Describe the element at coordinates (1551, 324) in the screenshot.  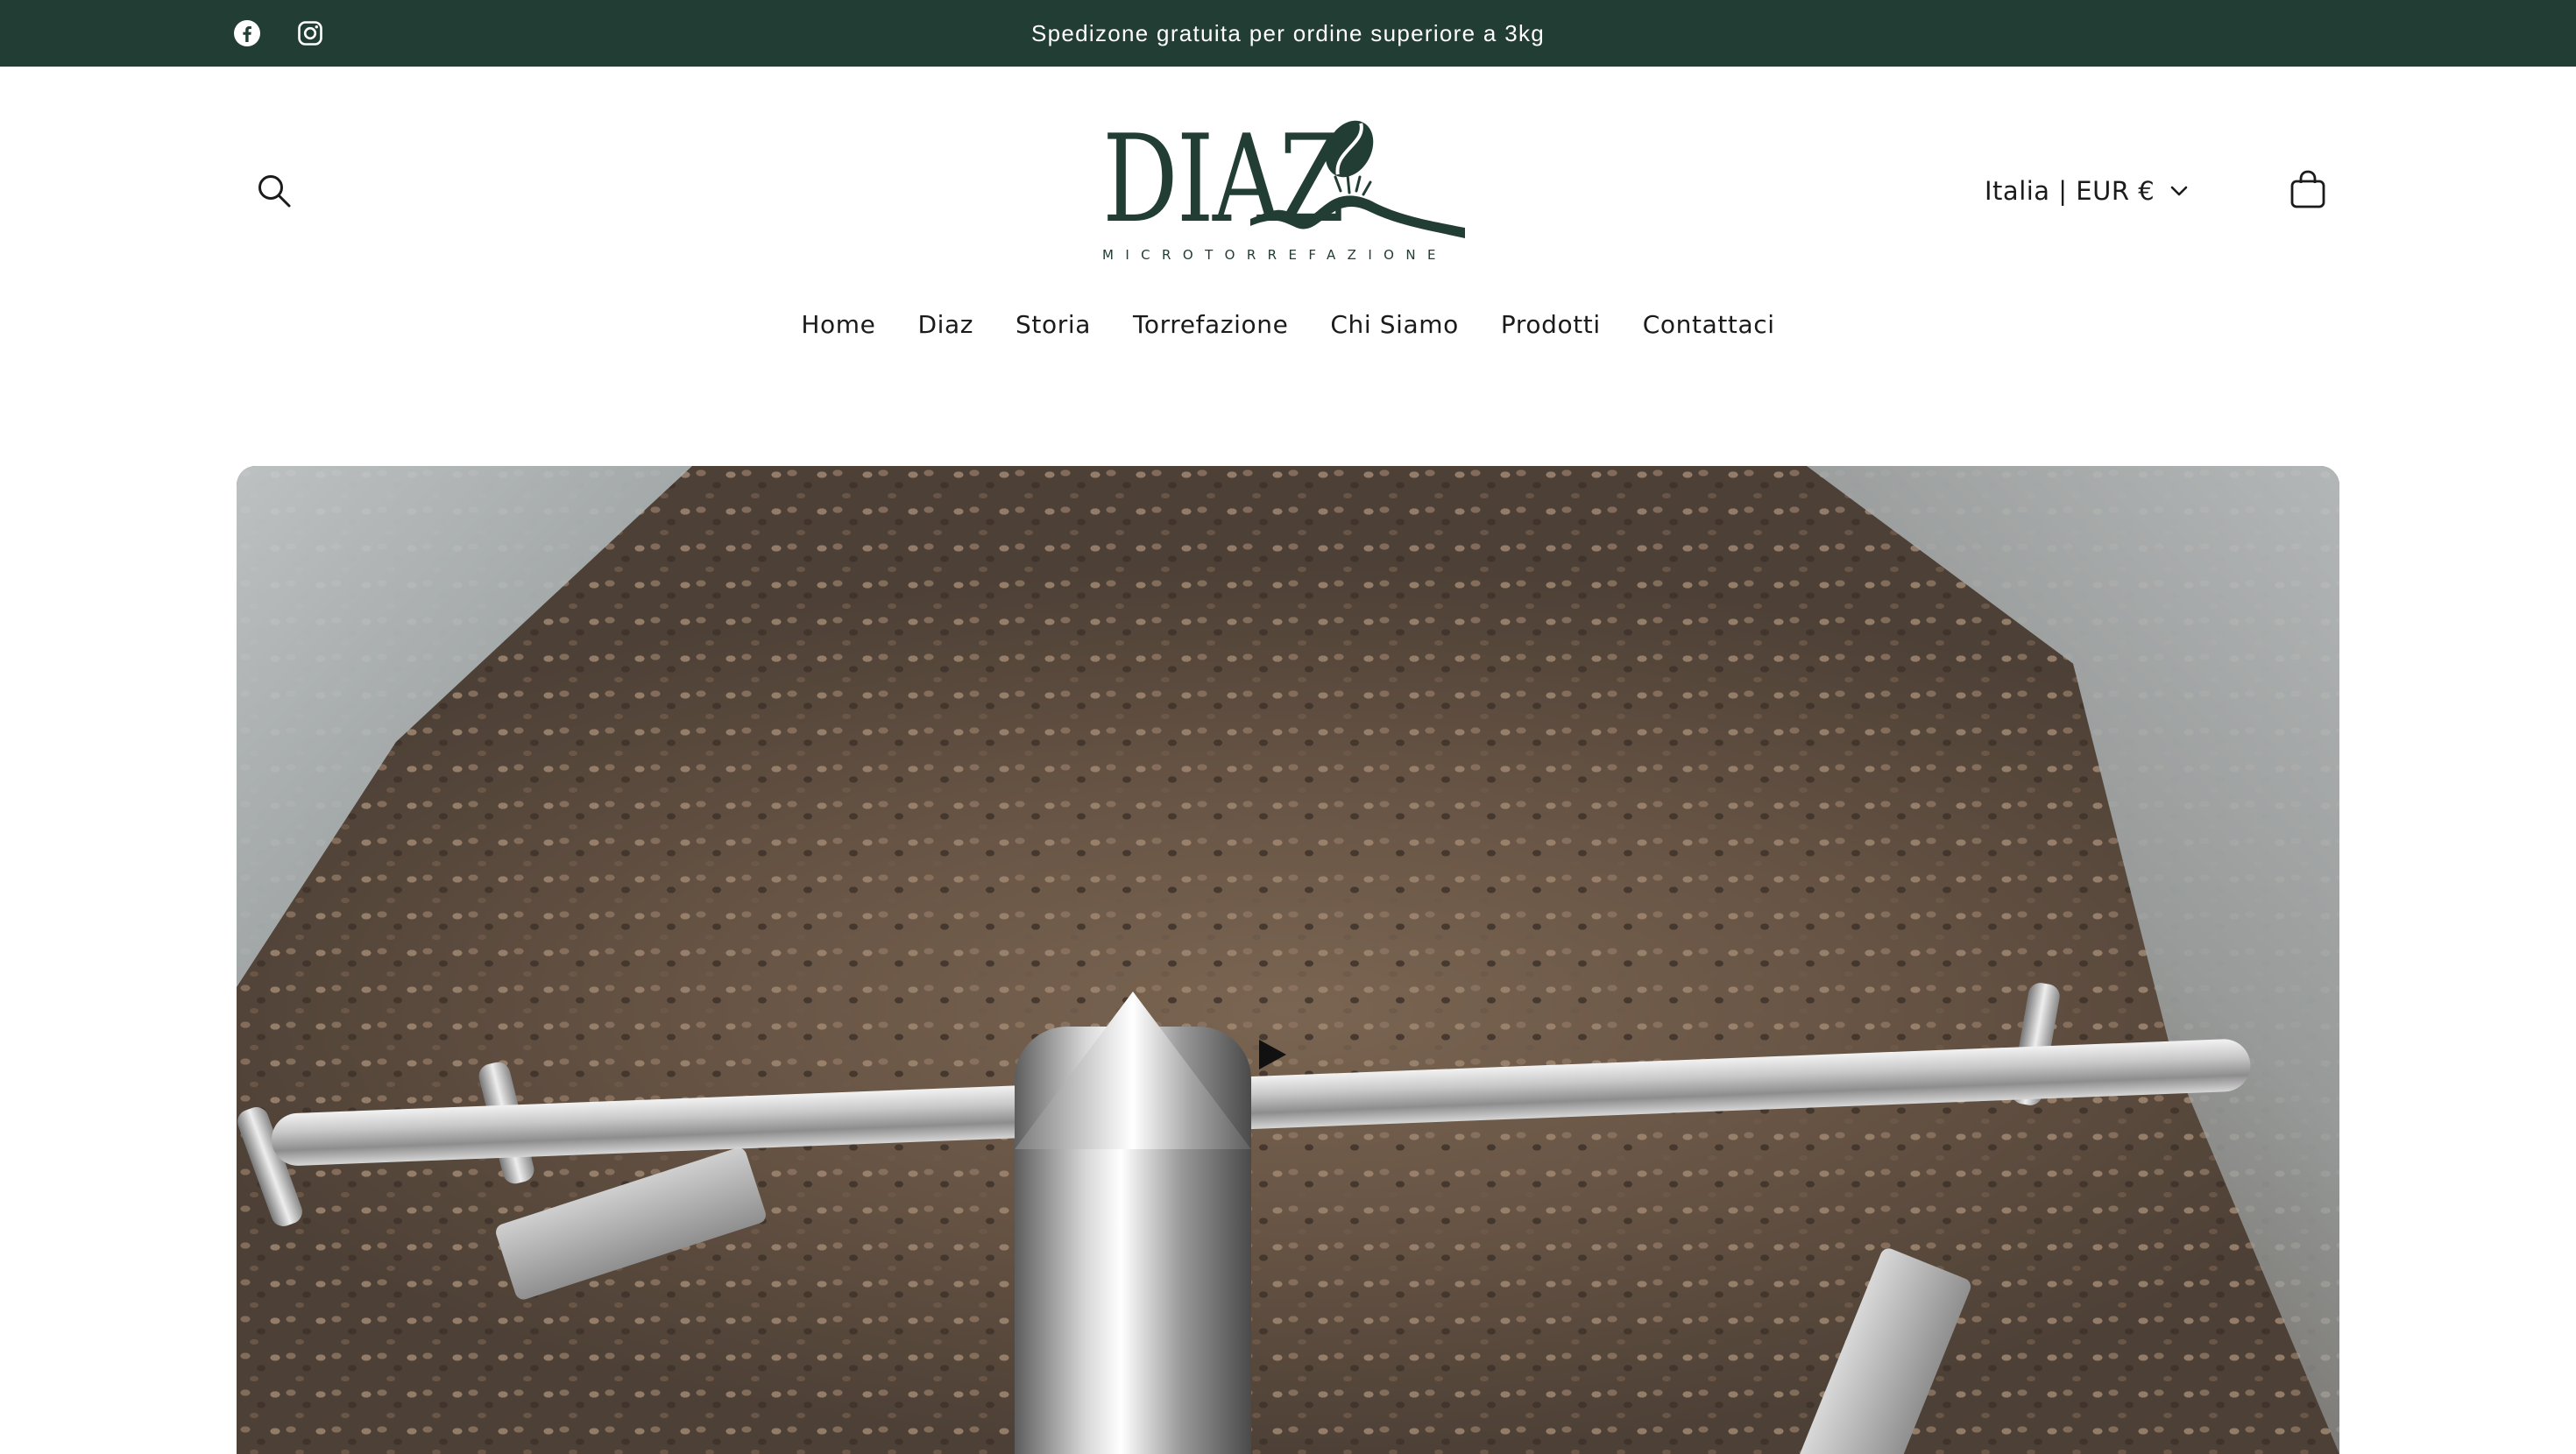
I see `nav-item-prodotti: Prodotti` at that location.